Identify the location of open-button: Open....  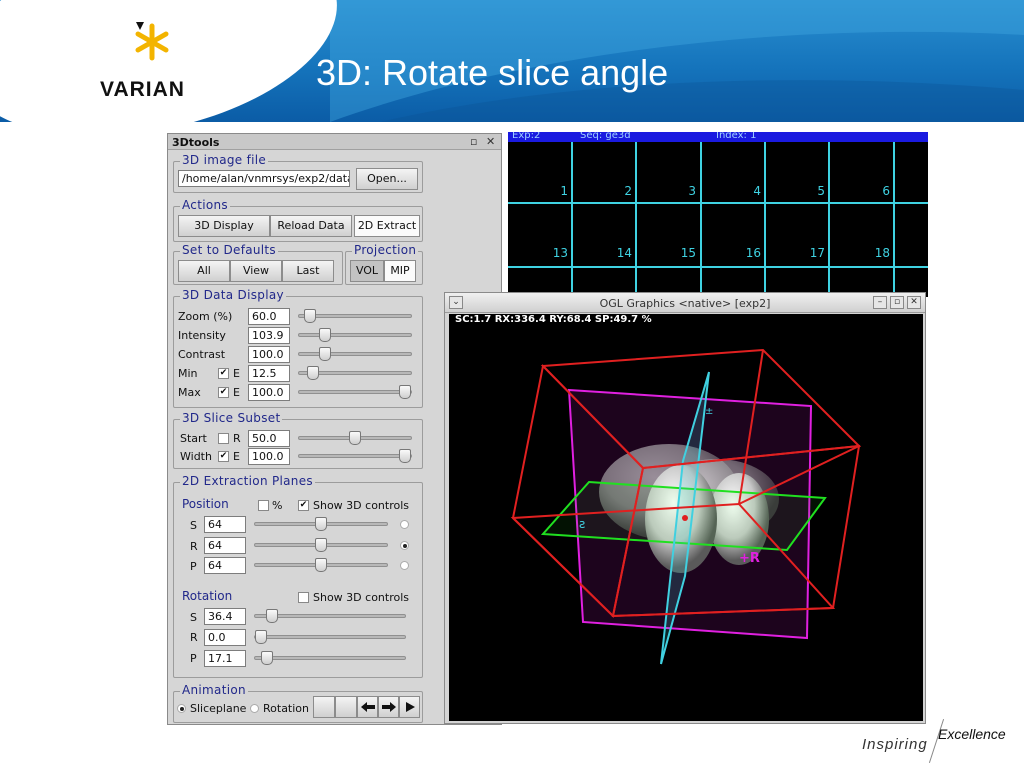
(387, 179).